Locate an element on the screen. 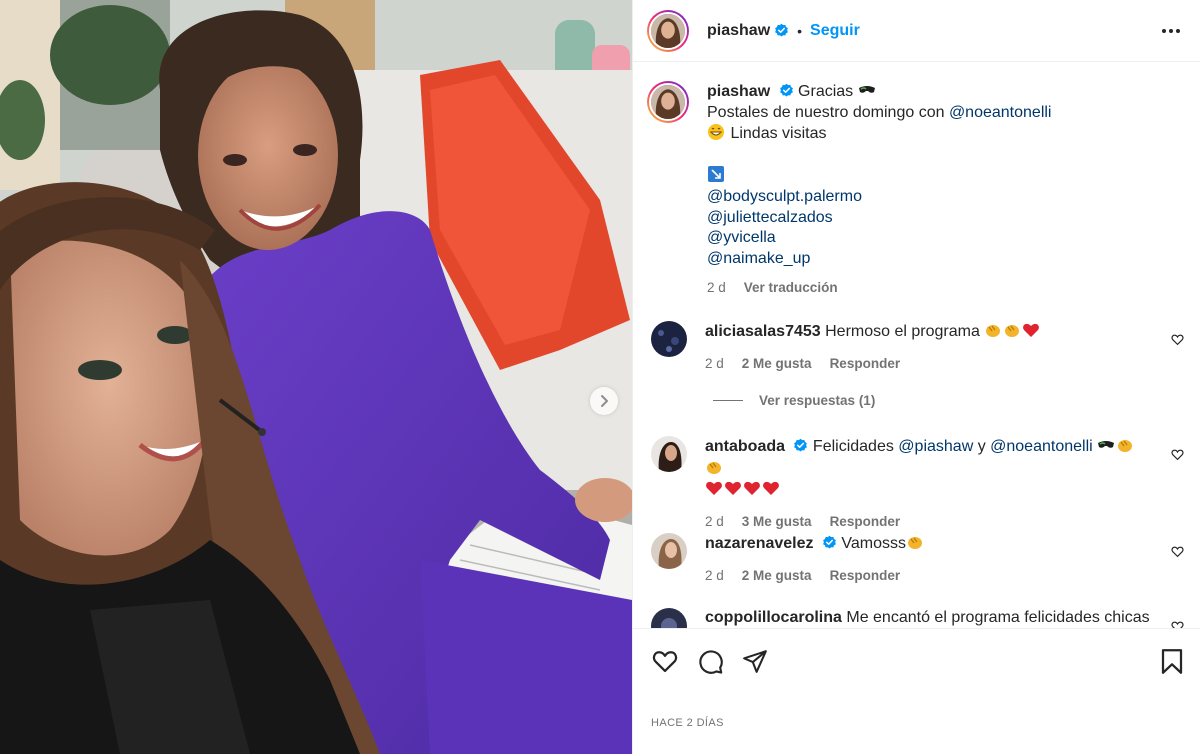  caption-mention-1: @bodysculpt.palermo is located at coordinates (784, 196).